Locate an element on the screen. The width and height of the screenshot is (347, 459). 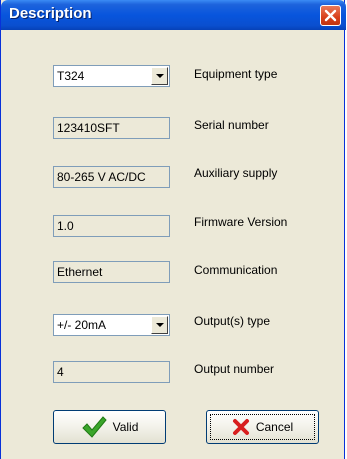
output-type-label: Output(s) type is located at coordinates (232, 321).